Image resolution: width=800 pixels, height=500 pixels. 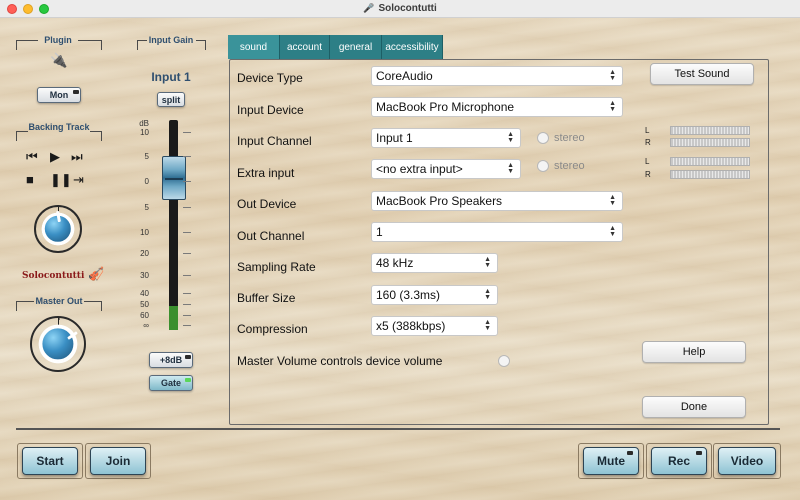 What do you see at coordinates (12, 9) in the screenshot?
I see `close-window-button` at bounding box center [12, 9].